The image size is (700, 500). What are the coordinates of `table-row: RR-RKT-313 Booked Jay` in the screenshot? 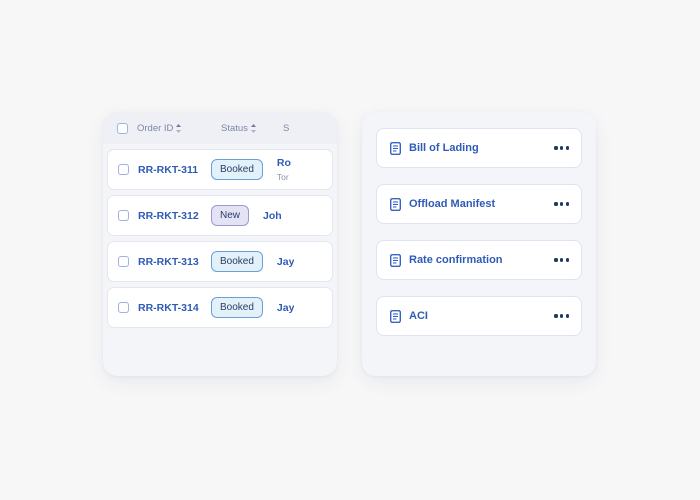 It's located at (220, 261).